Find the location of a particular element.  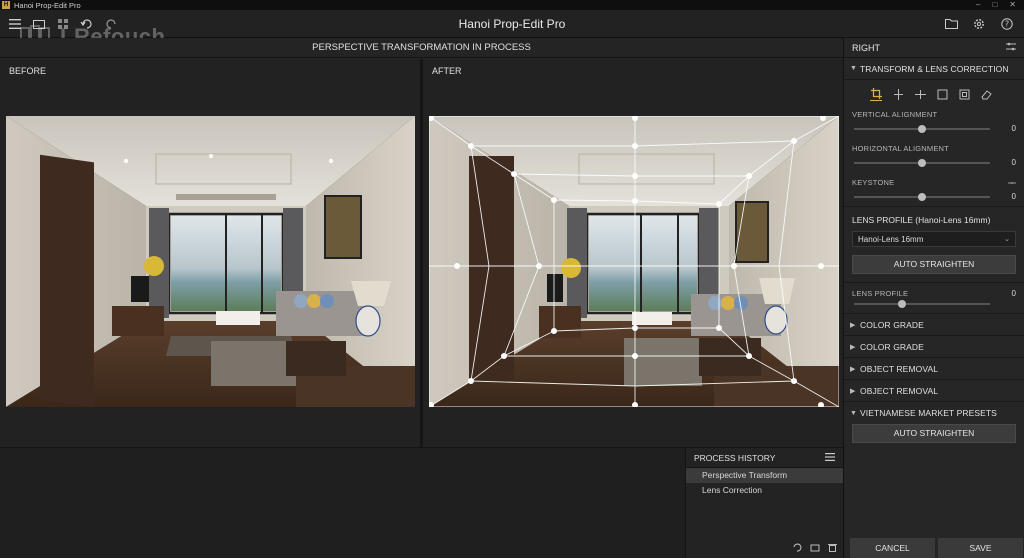

section-object-removal: ▶ OBJECT REMOVAL is located at coordinates (934, 369).